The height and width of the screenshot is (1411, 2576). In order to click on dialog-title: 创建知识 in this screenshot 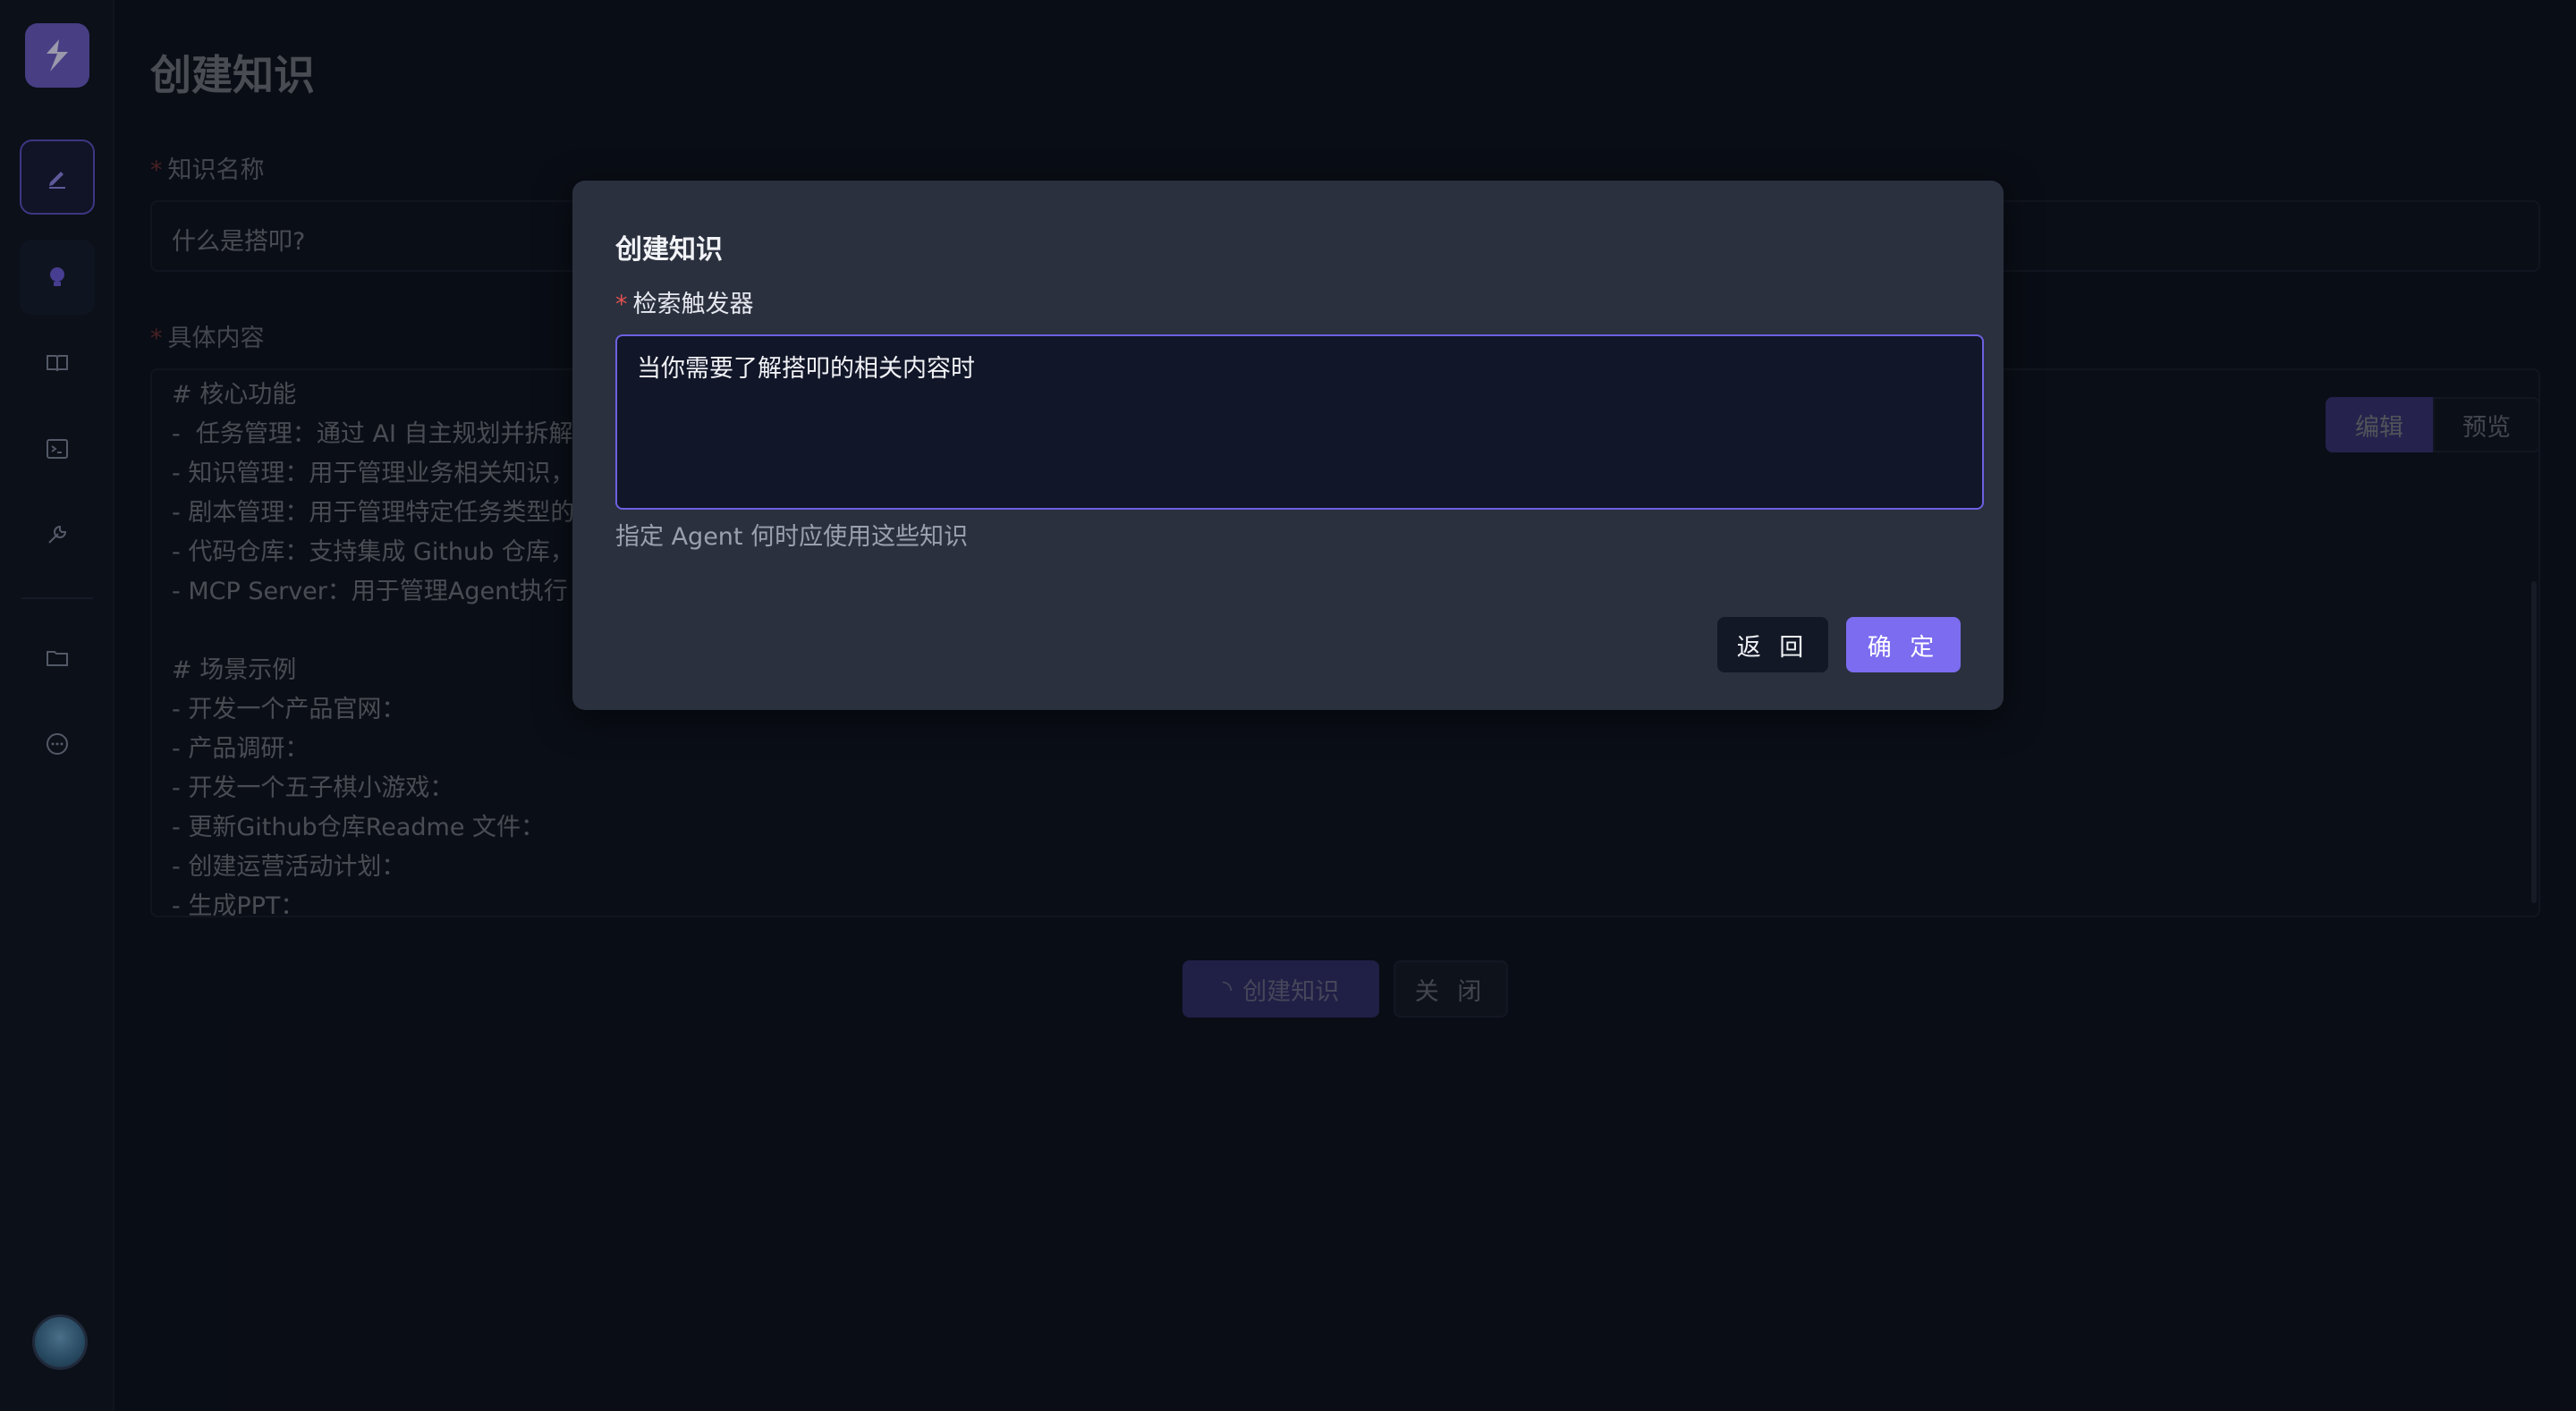, I will do `click(669, 250)`.